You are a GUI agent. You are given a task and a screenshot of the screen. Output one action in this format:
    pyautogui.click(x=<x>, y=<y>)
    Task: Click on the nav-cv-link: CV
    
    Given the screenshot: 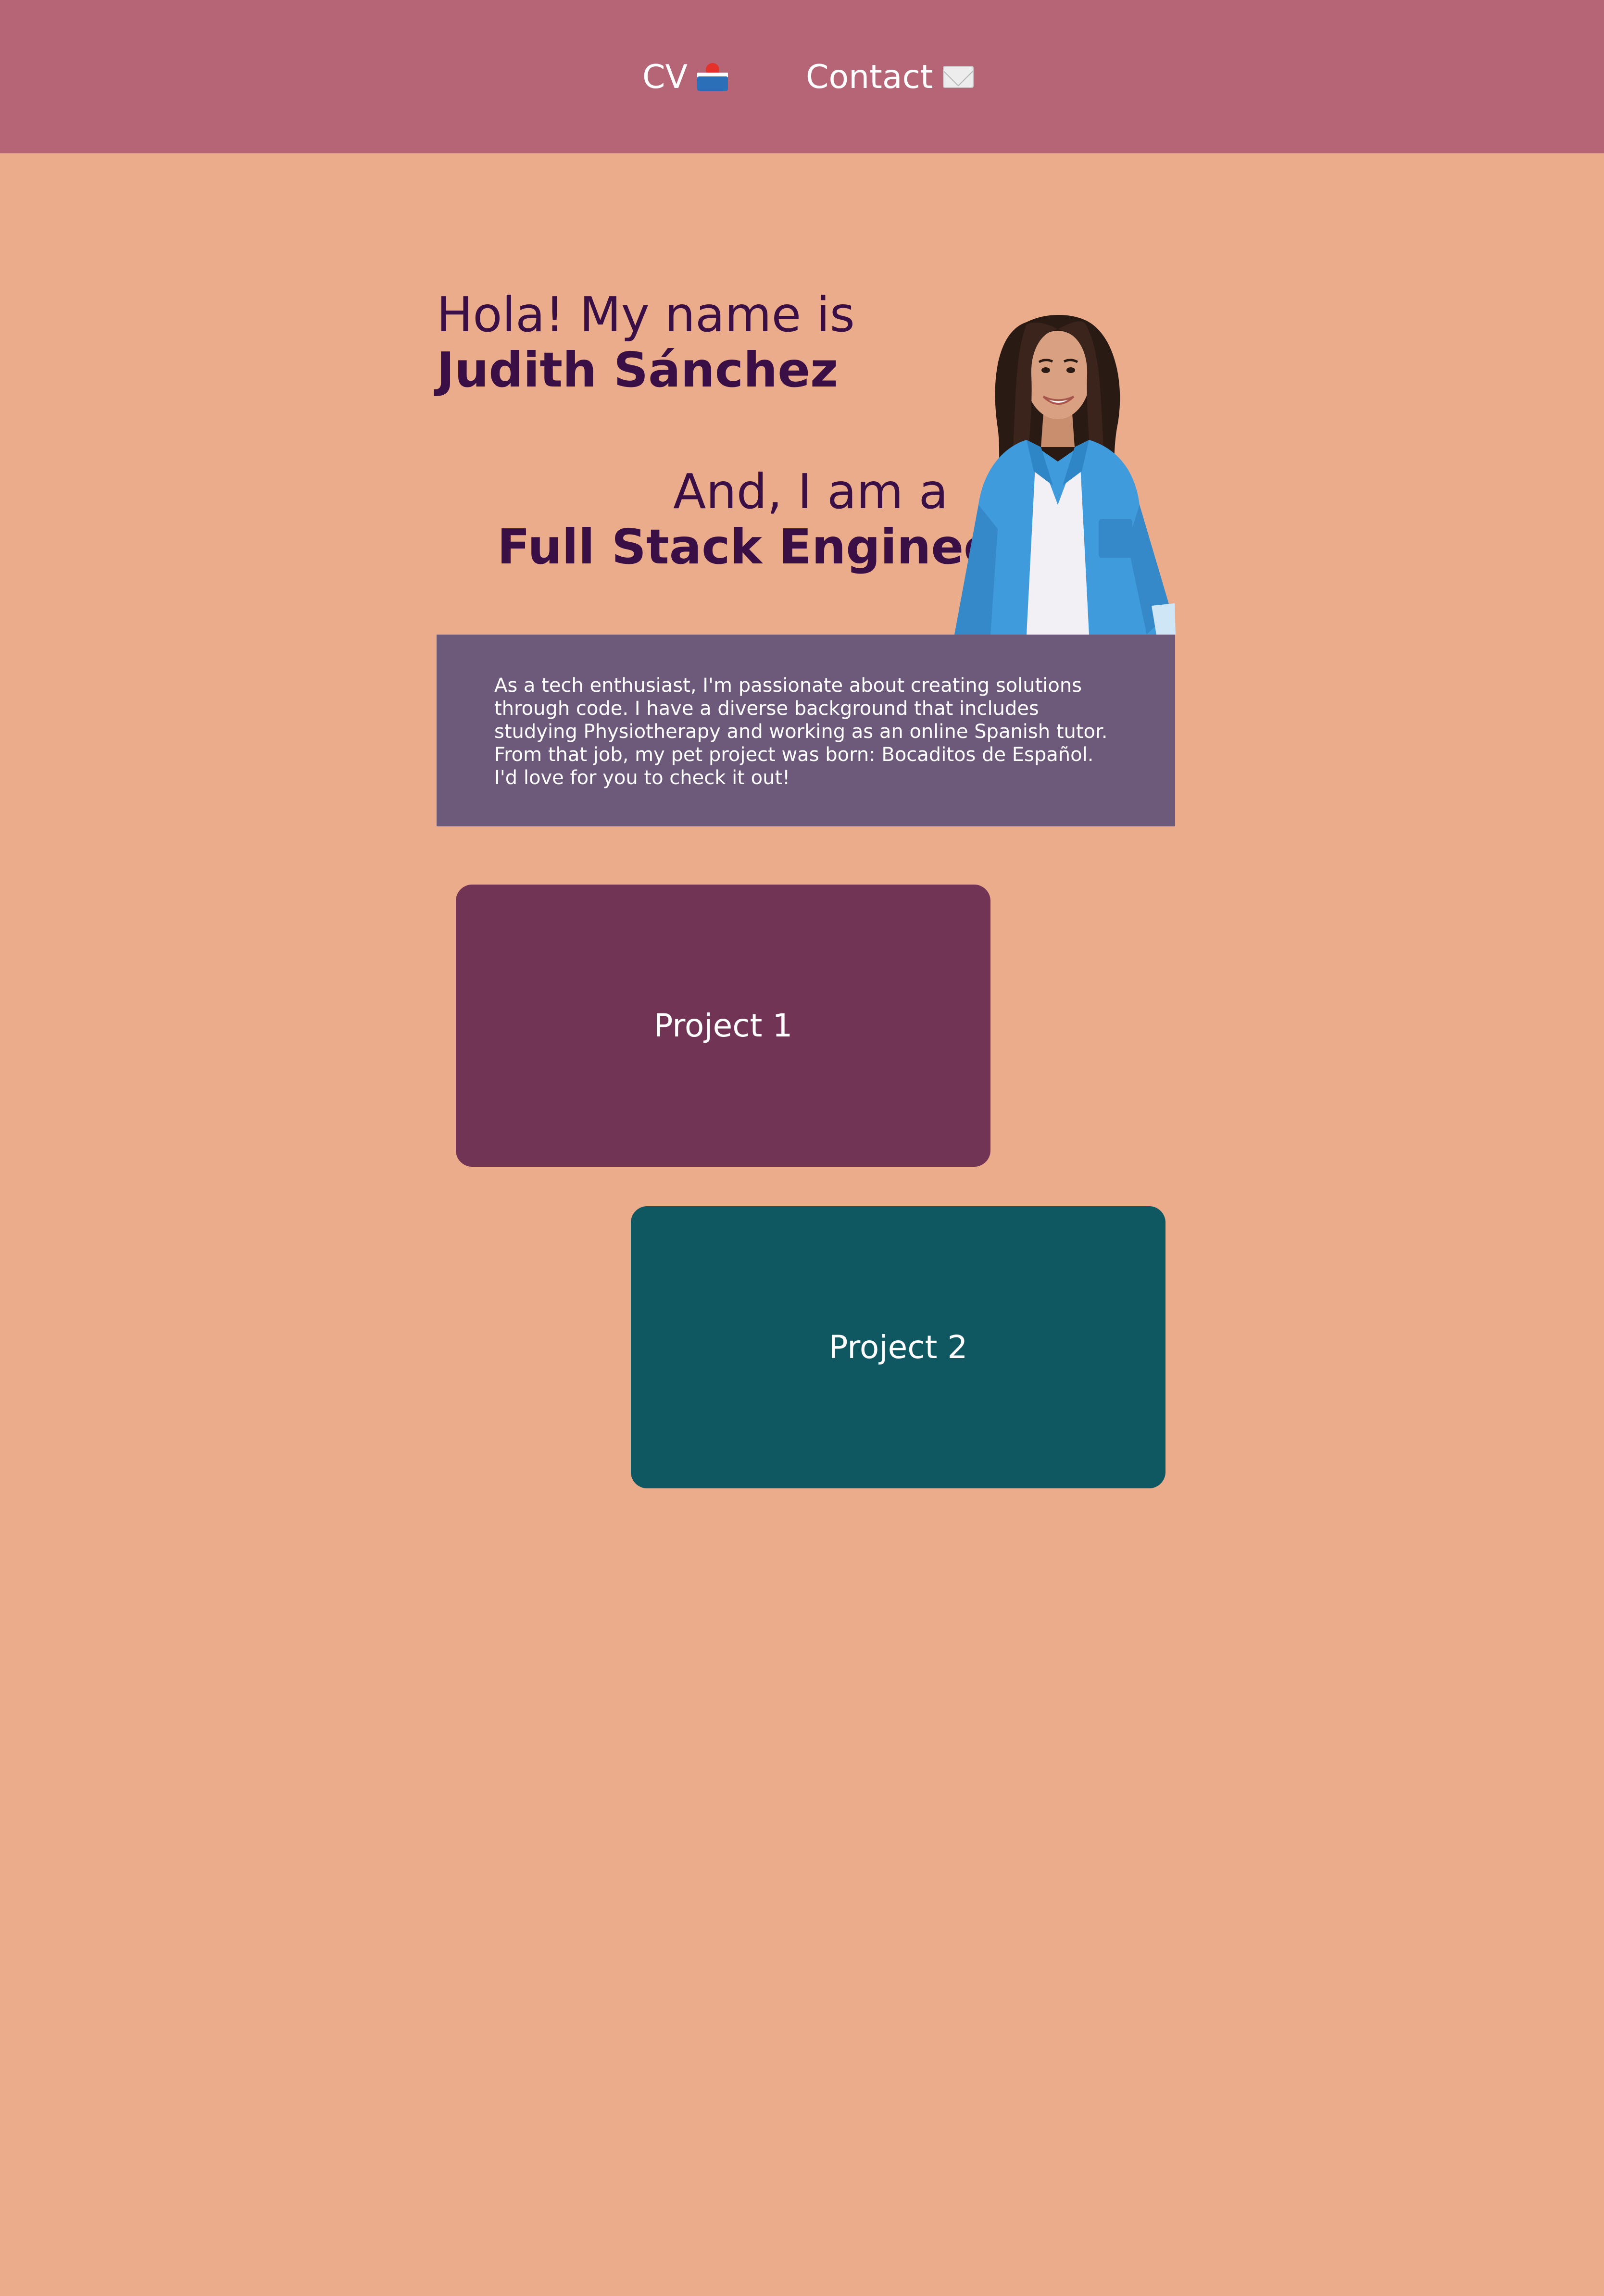 What is the action you would take?
    pyautogui.click(x=685, y=77)
    